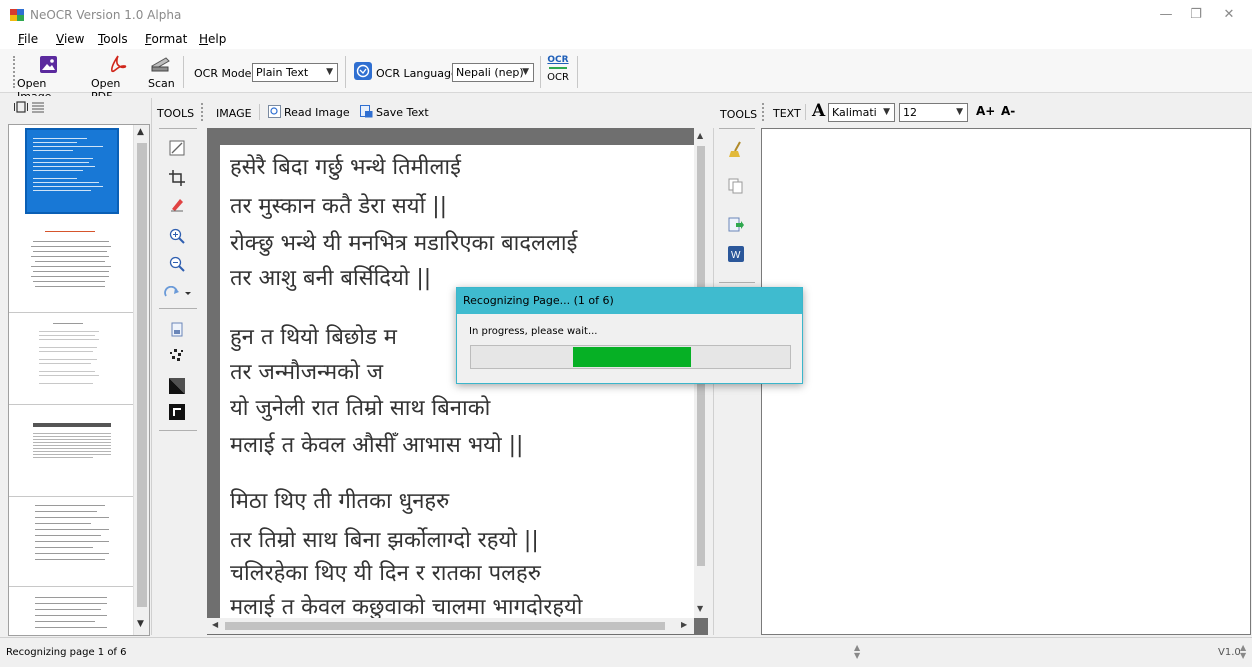 The image size is (1252, 667). I want to click on image-label: IMAGE, so click(234, 113).